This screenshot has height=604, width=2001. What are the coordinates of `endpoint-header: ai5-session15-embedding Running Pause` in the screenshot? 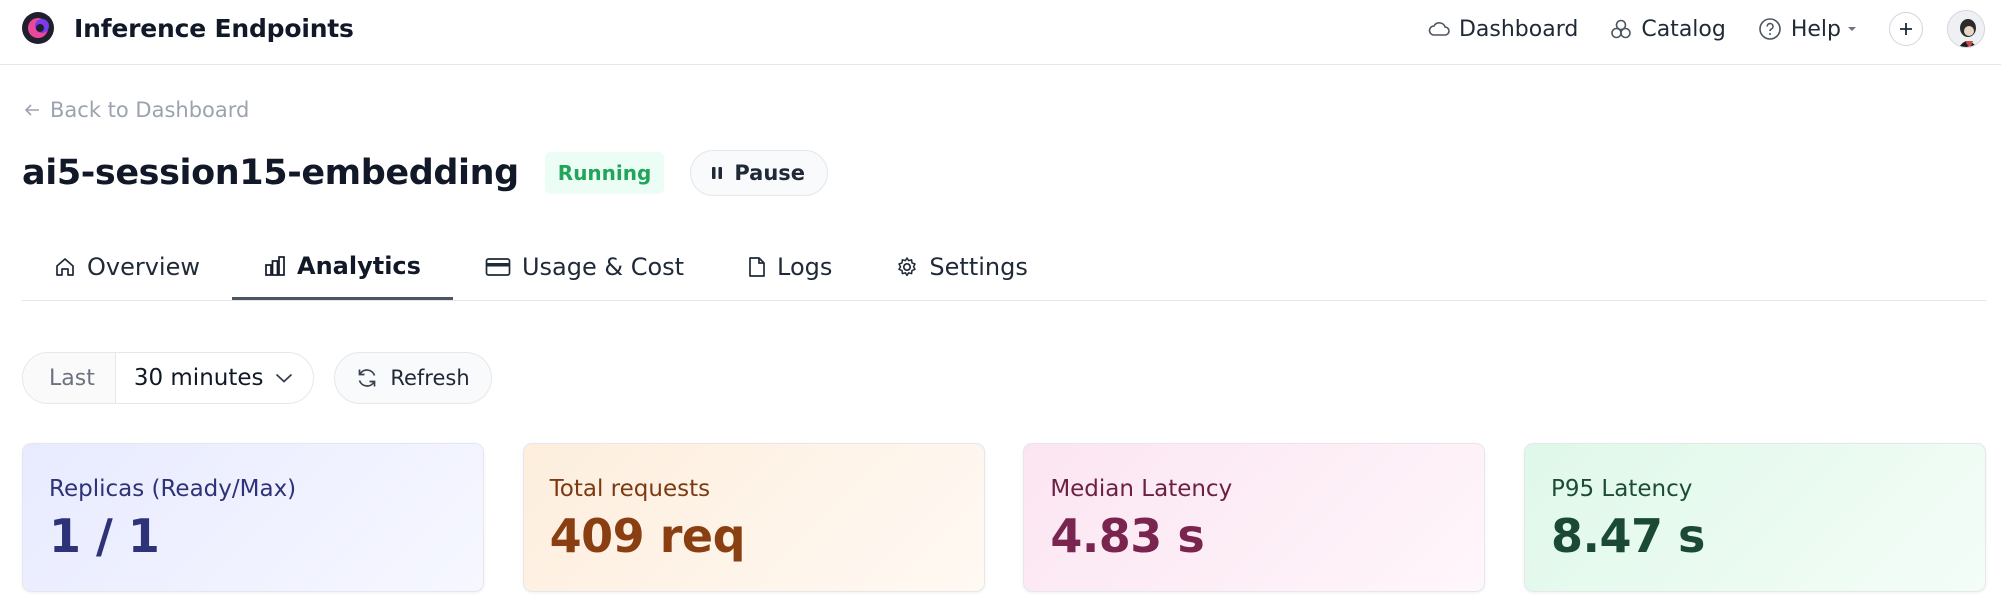 It's located at (425, 173).